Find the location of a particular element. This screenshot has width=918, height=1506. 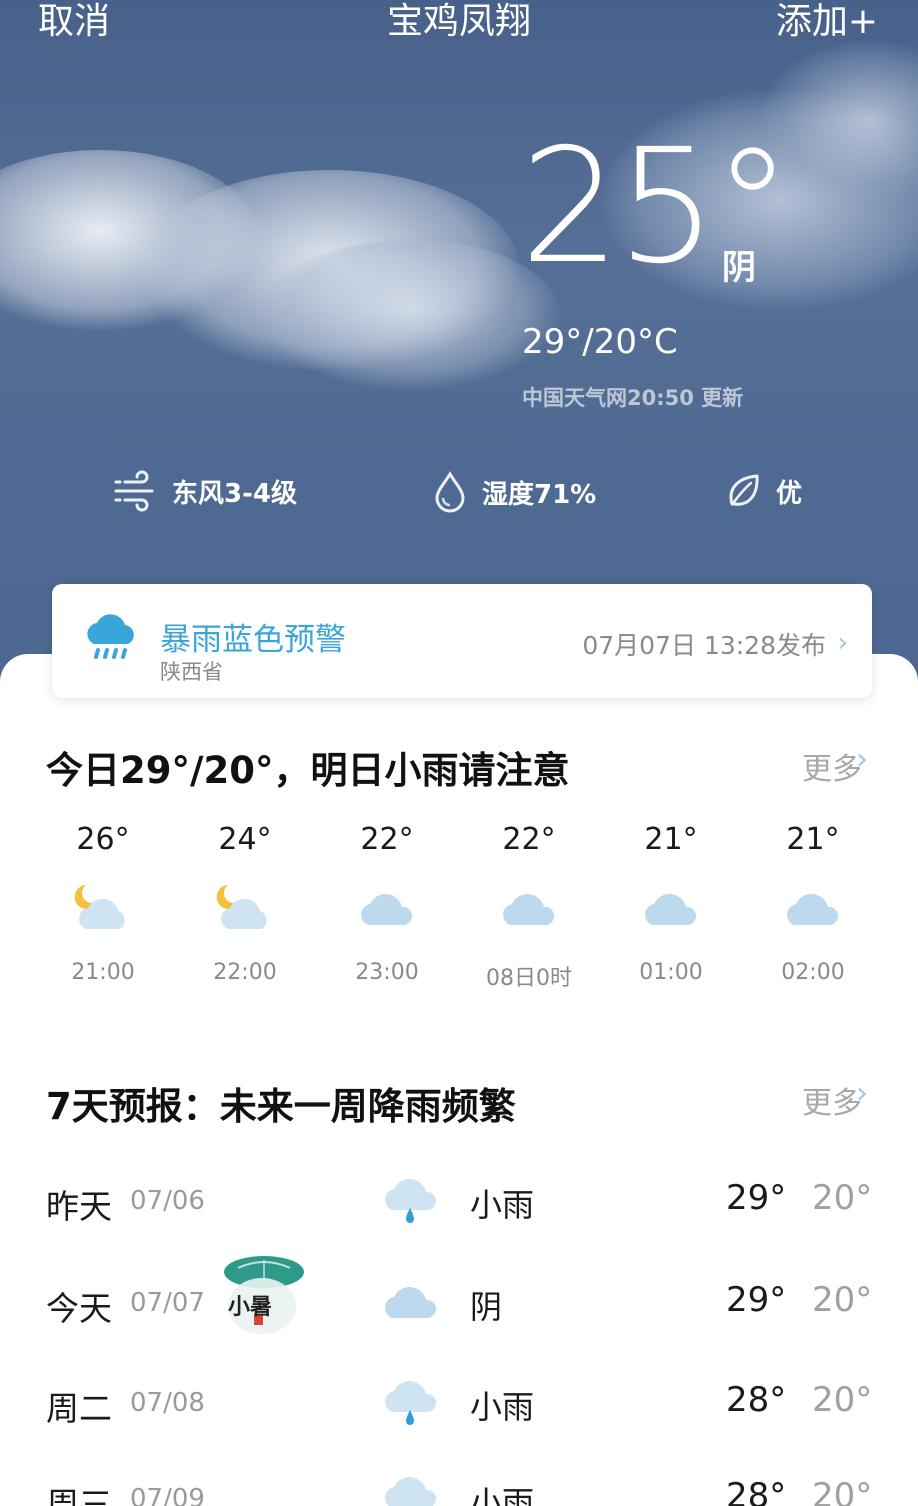

daily-row: 周三 07/09 小雨 28° 20° is located at coordinates (459, 1486).